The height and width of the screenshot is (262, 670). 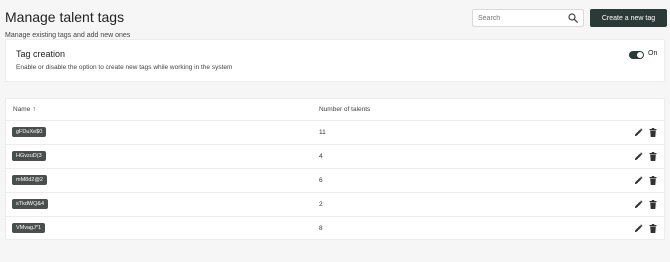 I want to click on search-icon, so click(x=573, y=18).